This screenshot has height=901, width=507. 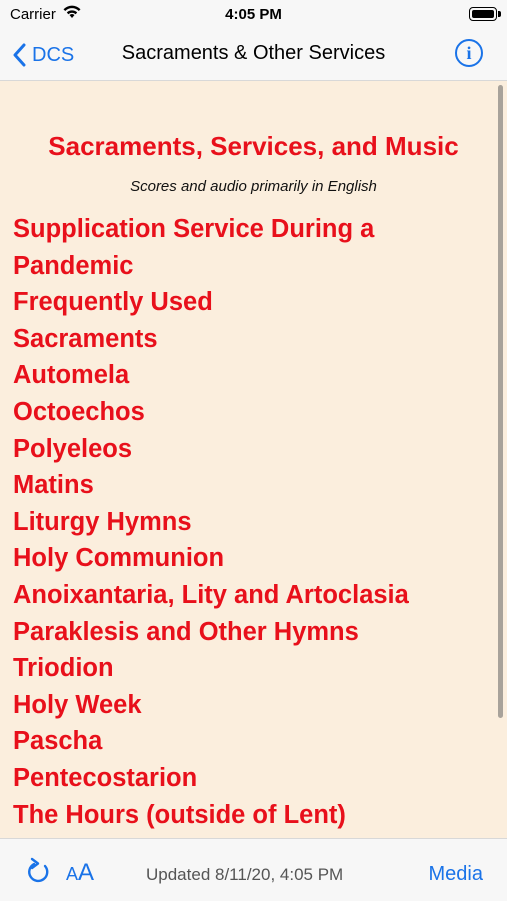 I want to click on chevron-left-icon, so click(x=19, y=55).